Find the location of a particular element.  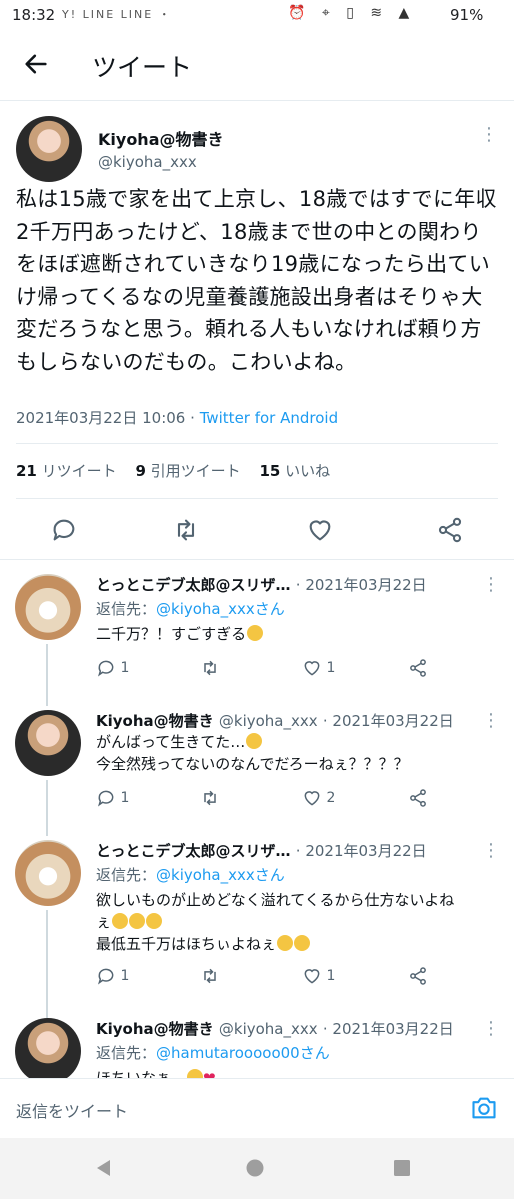

likes-count: 15 is located at coordinates (269, 471).